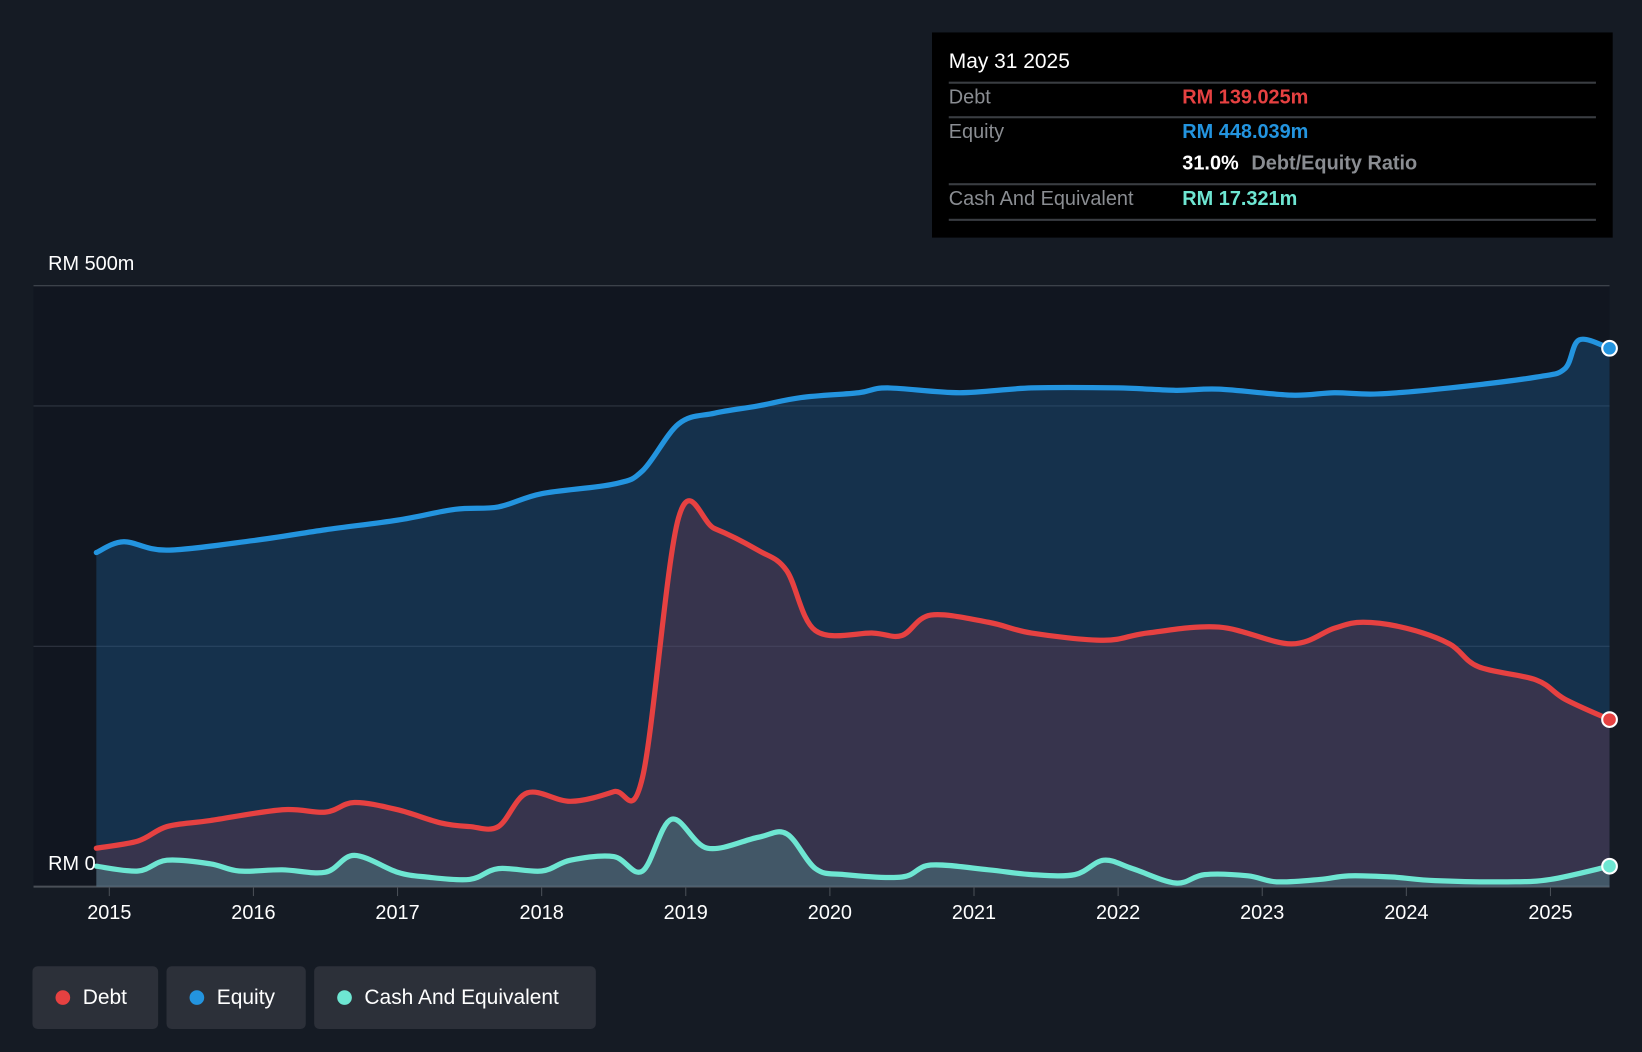  What do you see at coordinates (104, 997) in the screenshot?
I see `legend-label: Debt` at bounding box center [104, 997].